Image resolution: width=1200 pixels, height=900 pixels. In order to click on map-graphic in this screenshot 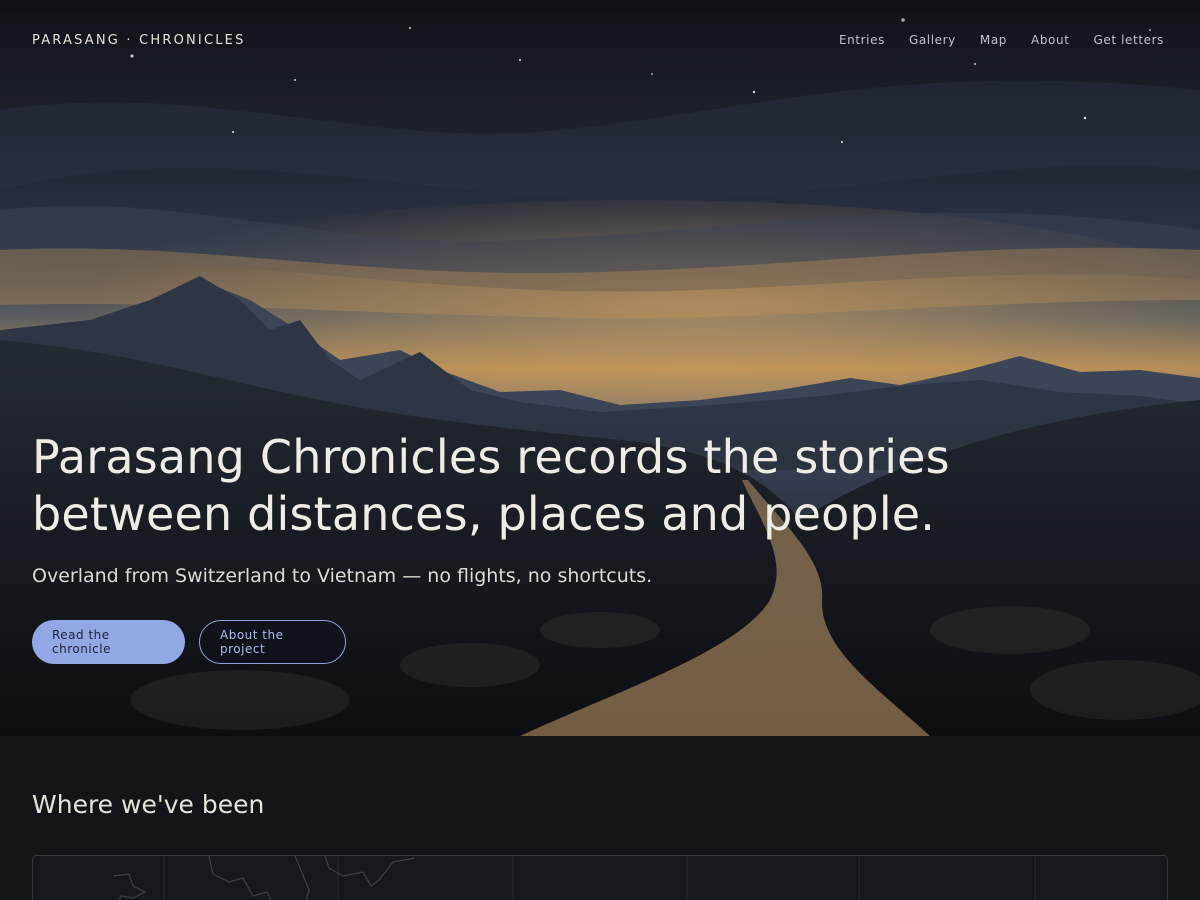, I will do `click(574, 878)`.